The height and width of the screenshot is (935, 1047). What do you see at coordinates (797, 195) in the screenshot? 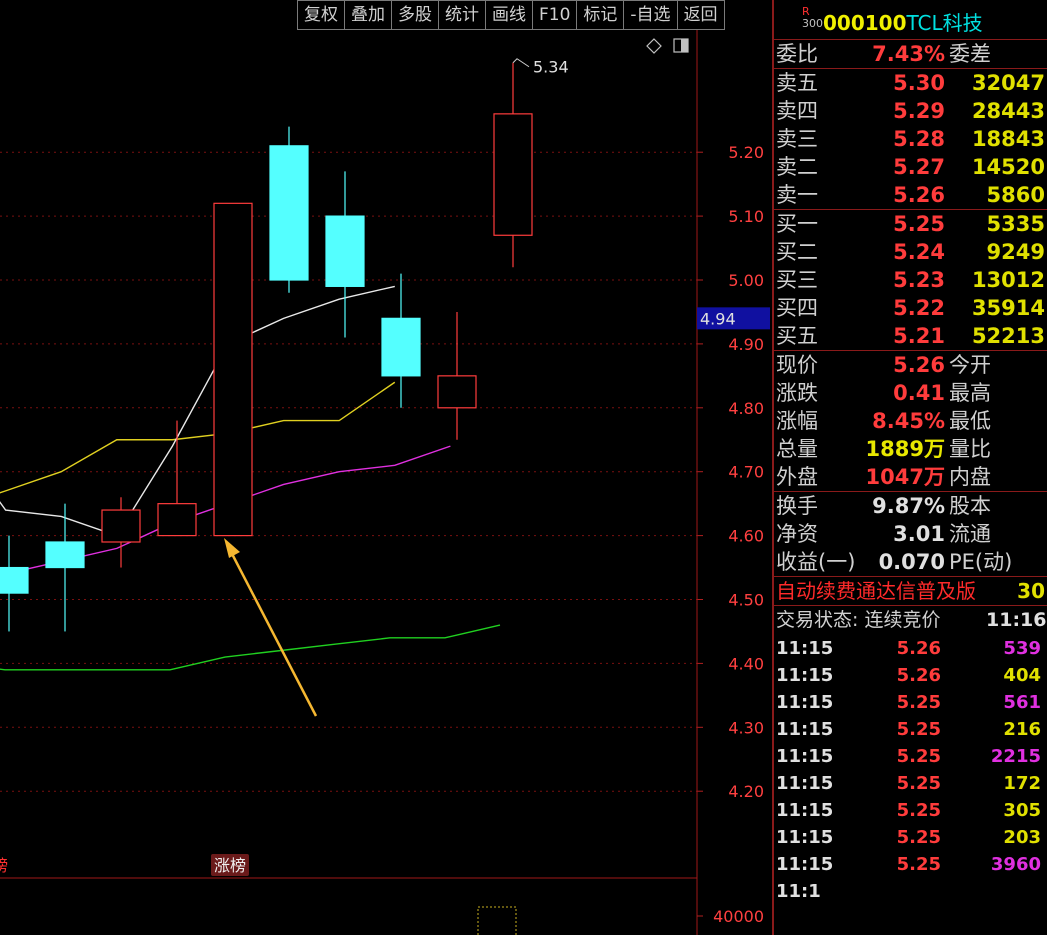
I see `order-label: 卖一` at bounding box center [797, 195].